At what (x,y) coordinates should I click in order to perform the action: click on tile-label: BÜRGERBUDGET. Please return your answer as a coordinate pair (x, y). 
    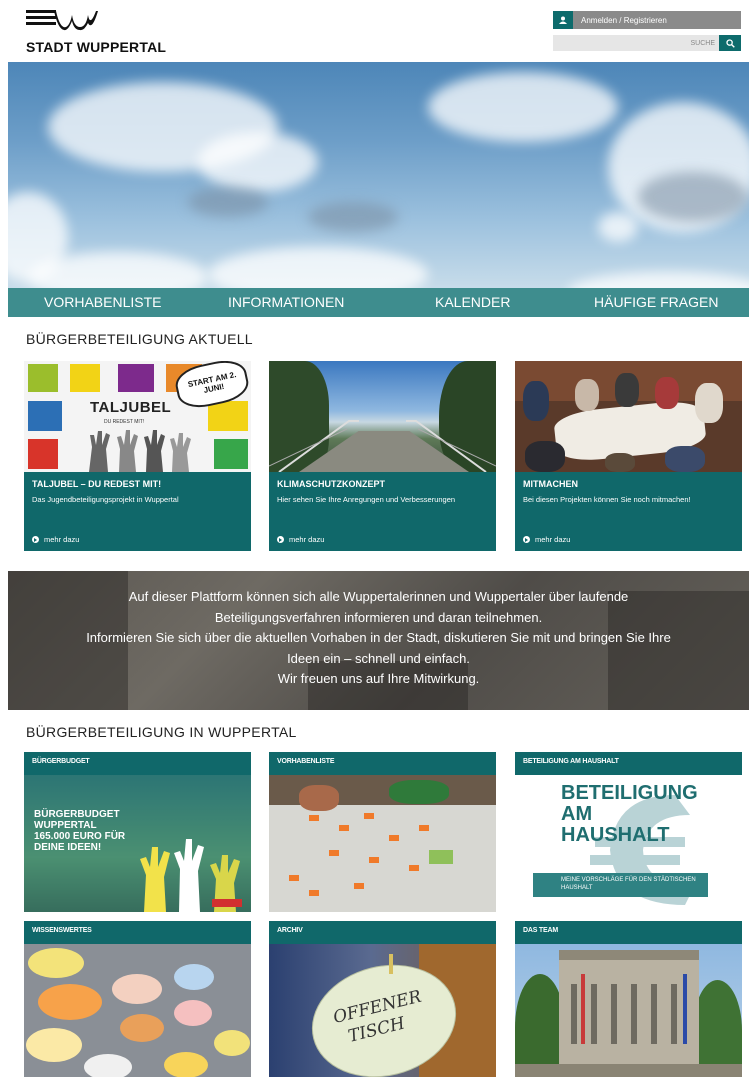
    Looking at the image, I should click on (137, 763).